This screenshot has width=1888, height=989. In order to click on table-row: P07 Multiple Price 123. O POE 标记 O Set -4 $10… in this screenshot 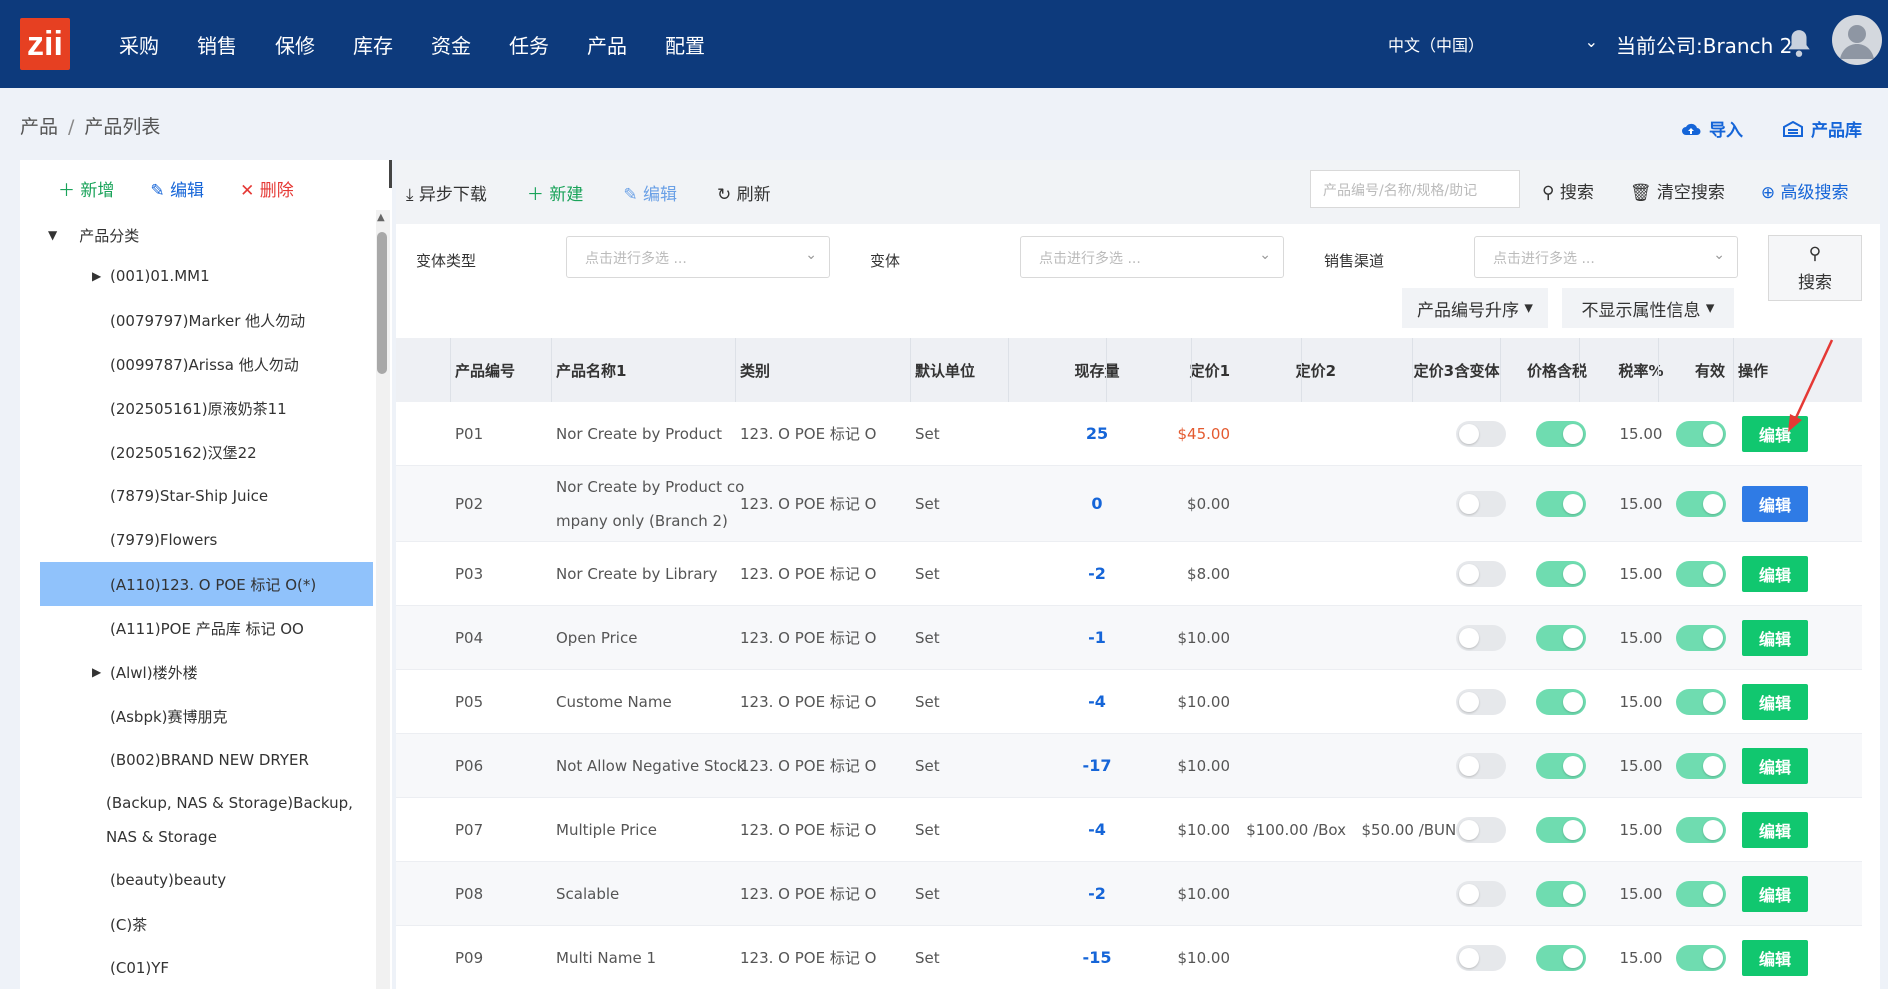, I will do `click(1129, 830)`.